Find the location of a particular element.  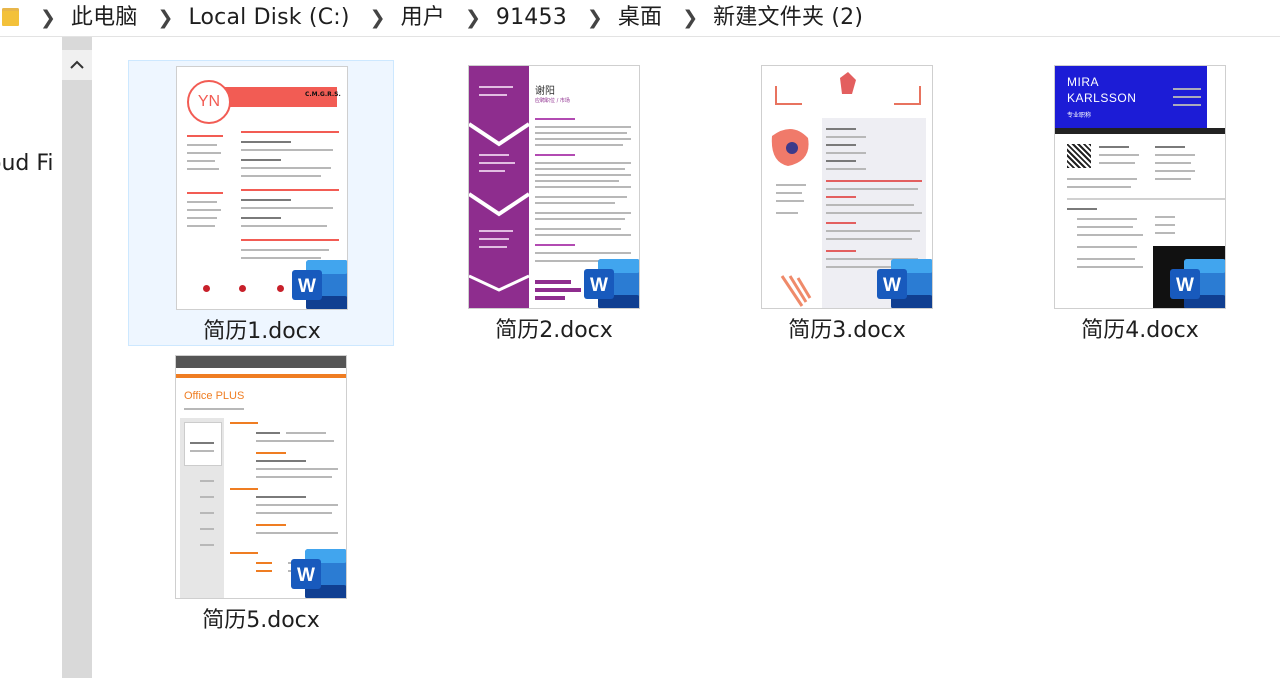

thumb-headline: C.M.G.R.S. is located at coordinates (323, 94).